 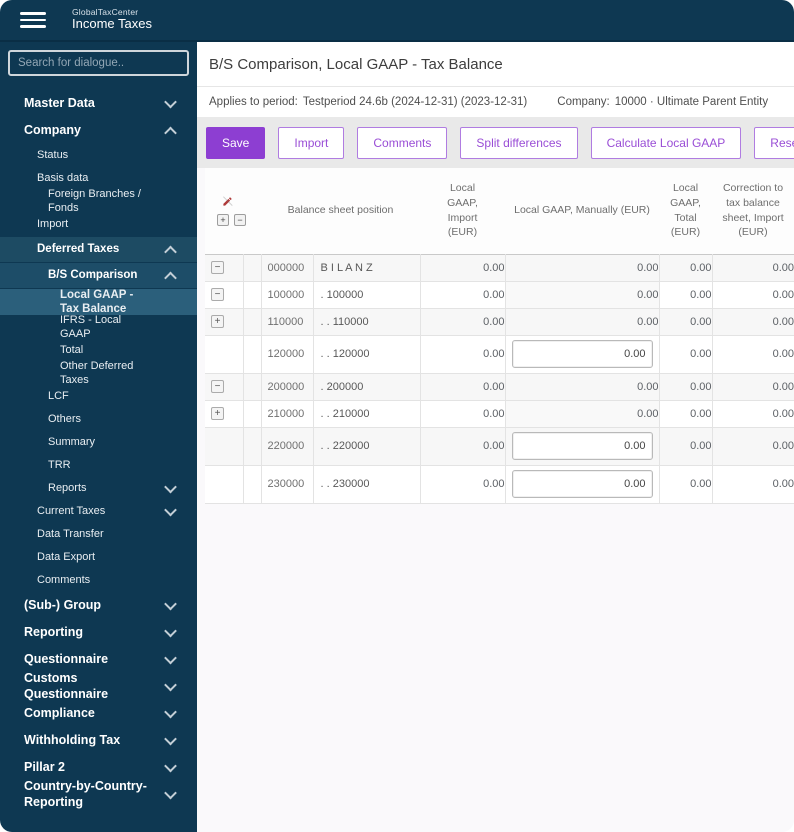 I want to click on sidebar-item-basis-data: Basis data, so click(x=98, y=178).